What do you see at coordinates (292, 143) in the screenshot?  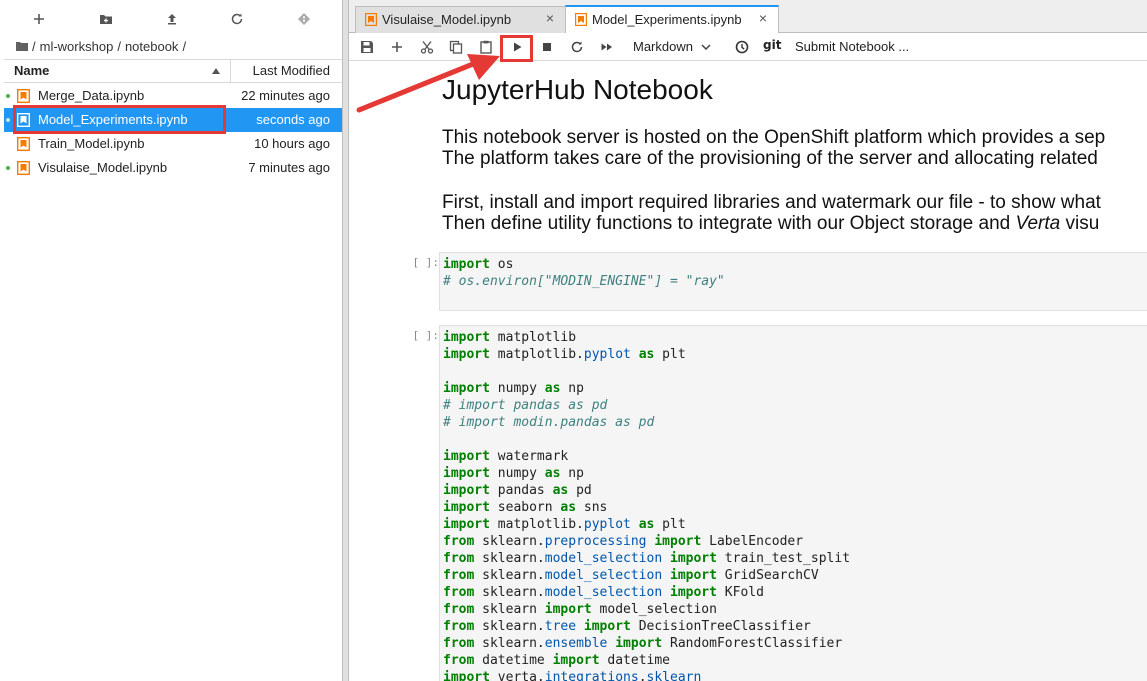 I see `file-modified: 10 hours ago` at bounding box center [292, 143].